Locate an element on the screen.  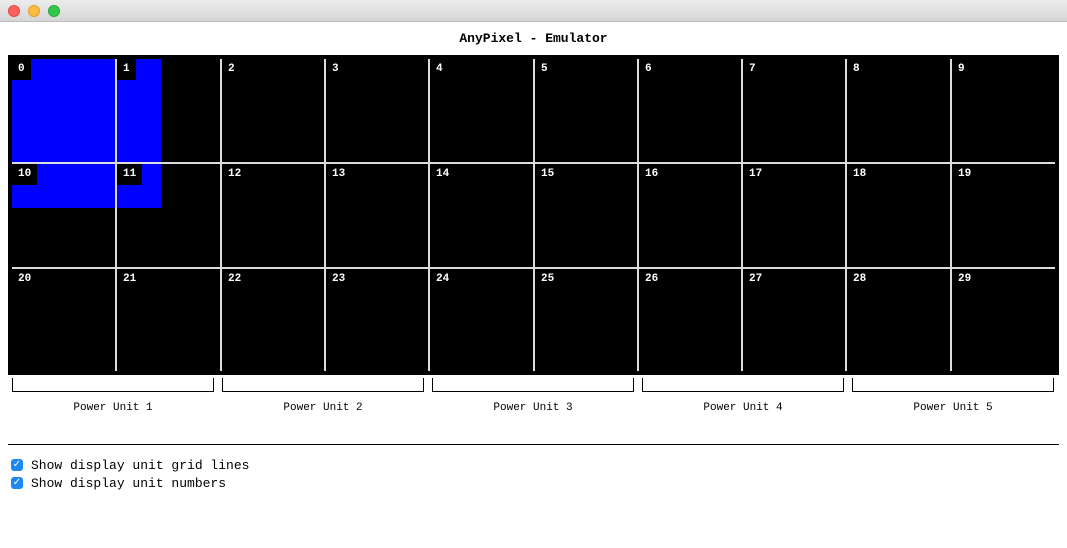
unit-numbers-checkbox: ✓ is located at coordinates (17, 483).